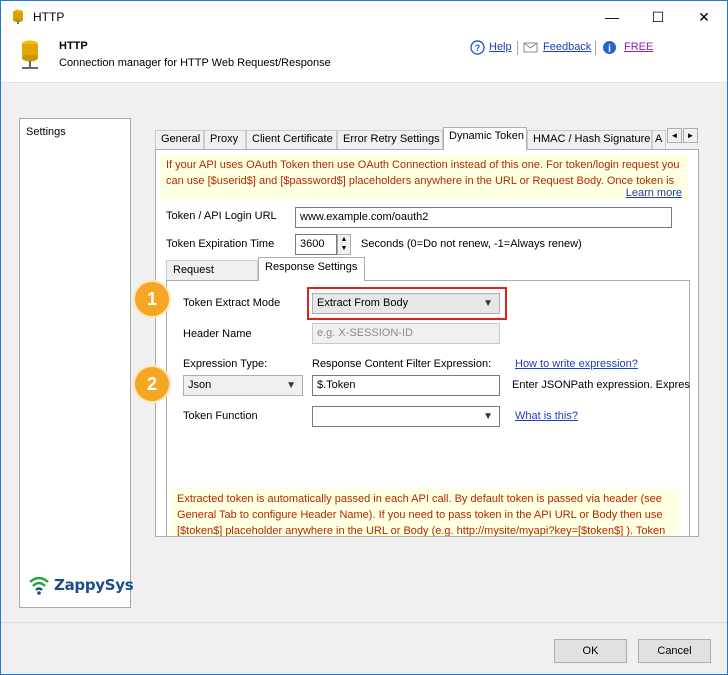  Describe the element at coordinates (590, 651) in the screenshot. I see `ok-button: OK` at that location.